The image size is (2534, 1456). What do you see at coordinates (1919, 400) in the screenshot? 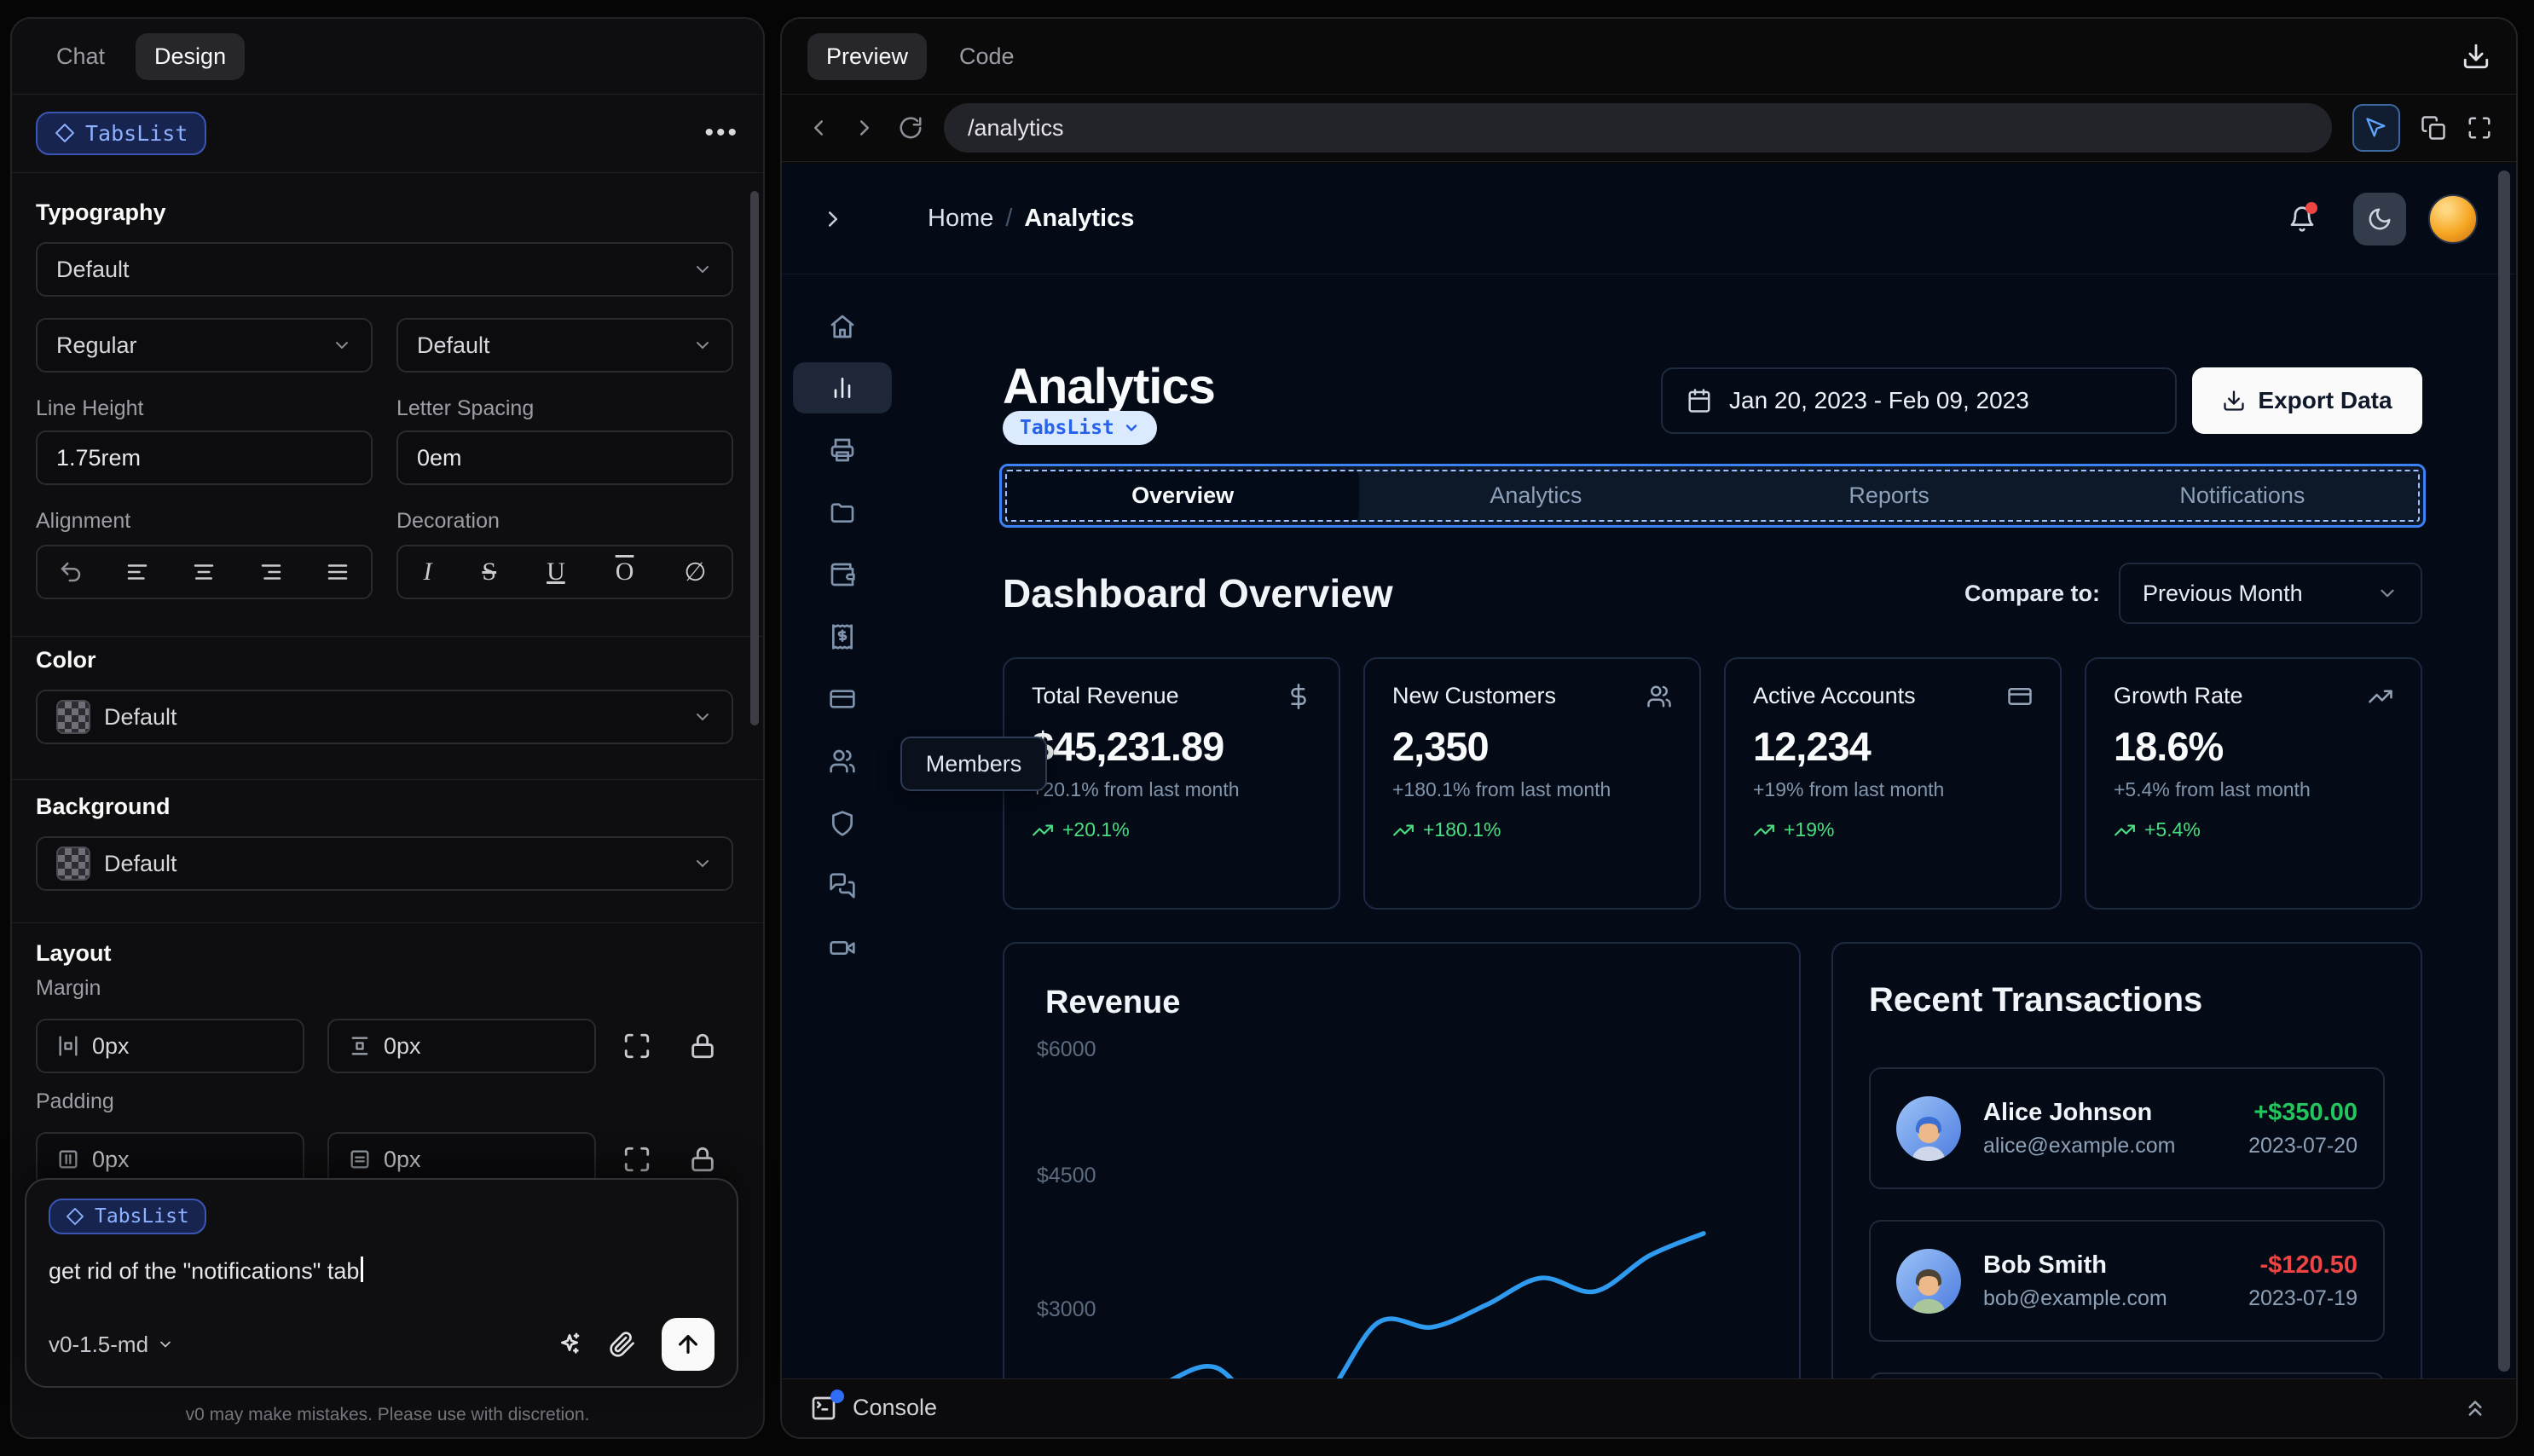
I see `date-range-picker: Jan 20, 2023 - Feb 09, 2023` at bounding box center [1919, 400].